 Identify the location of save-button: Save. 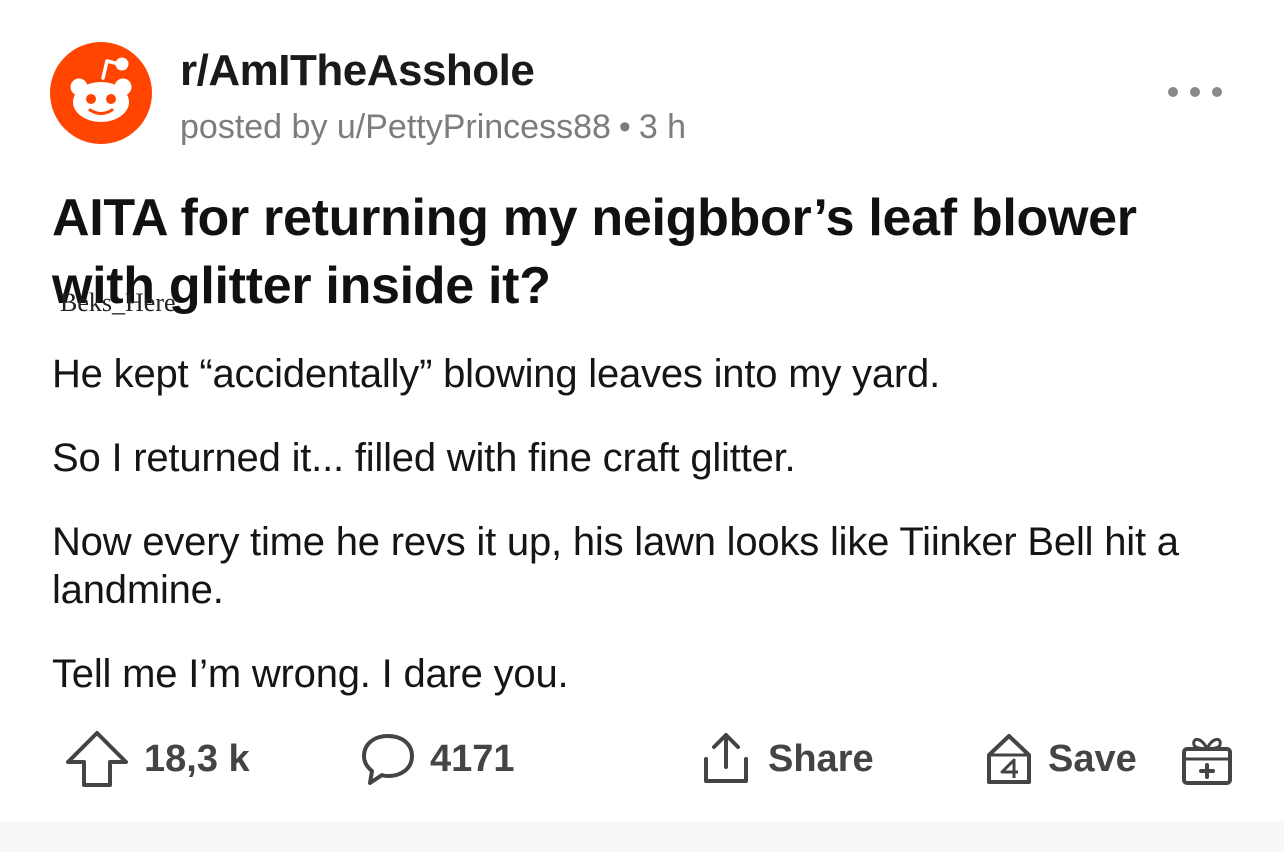
(1060, 759).